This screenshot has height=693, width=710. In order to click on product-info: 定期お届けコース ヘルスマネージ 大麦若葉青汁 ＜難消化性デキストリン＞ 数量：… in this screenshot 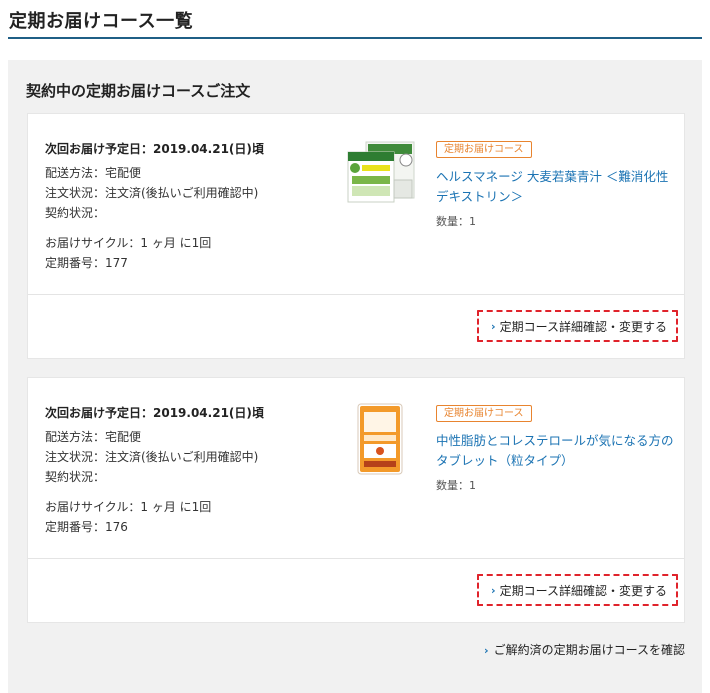, I will do `click(556, 183)`.